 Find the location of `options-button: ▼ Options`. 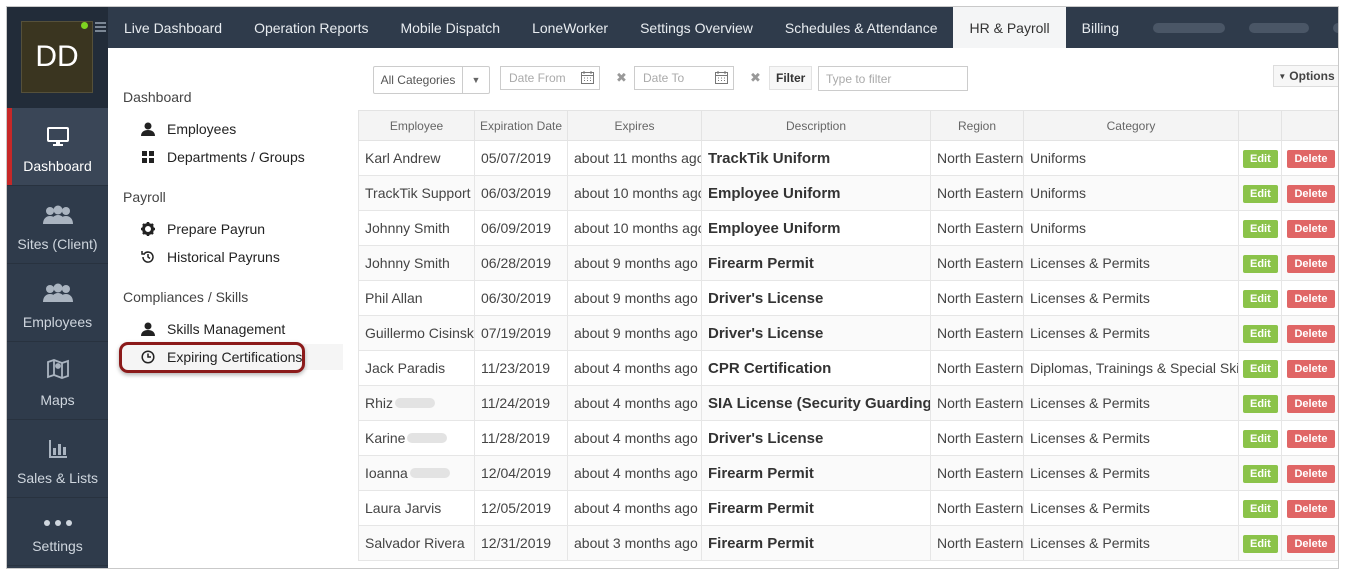

options-button: ▼ Options is located at coordinates (1305, 76).